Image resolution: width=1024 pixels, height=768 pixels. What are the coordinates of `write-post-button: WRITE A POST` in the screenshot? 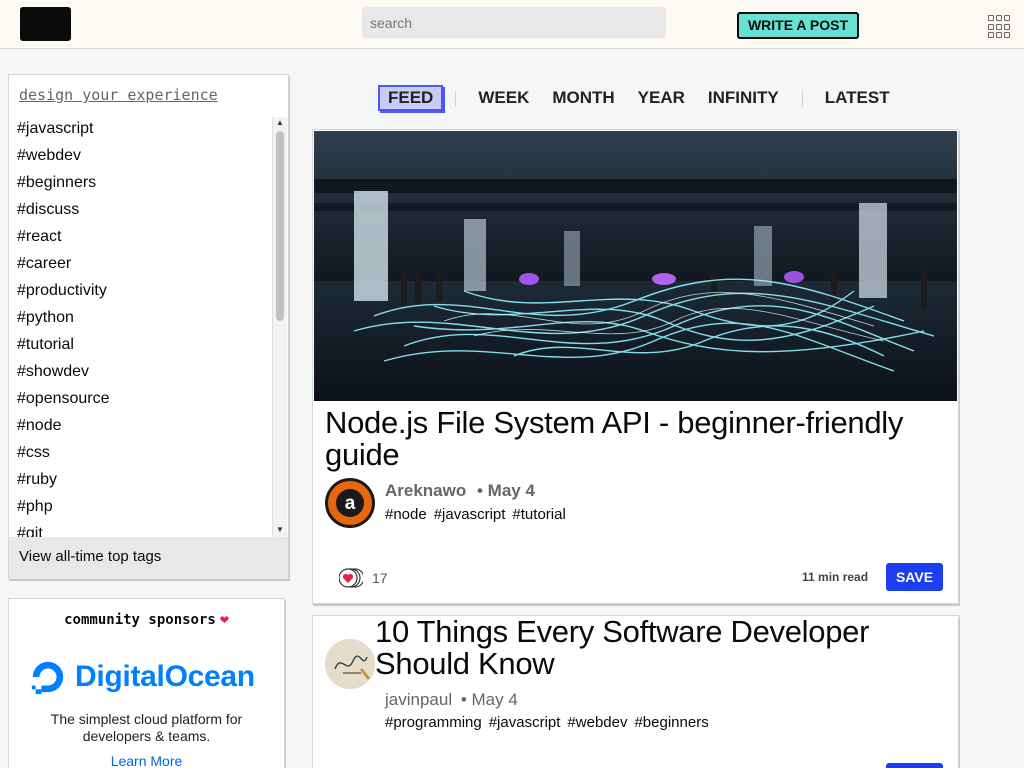 It's located at (798, 25).